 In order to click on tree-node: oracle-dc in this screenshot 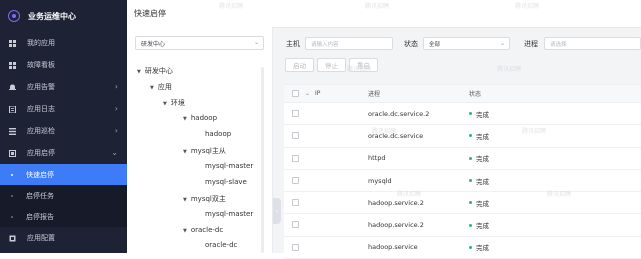, I will do `click(221, 245)`.